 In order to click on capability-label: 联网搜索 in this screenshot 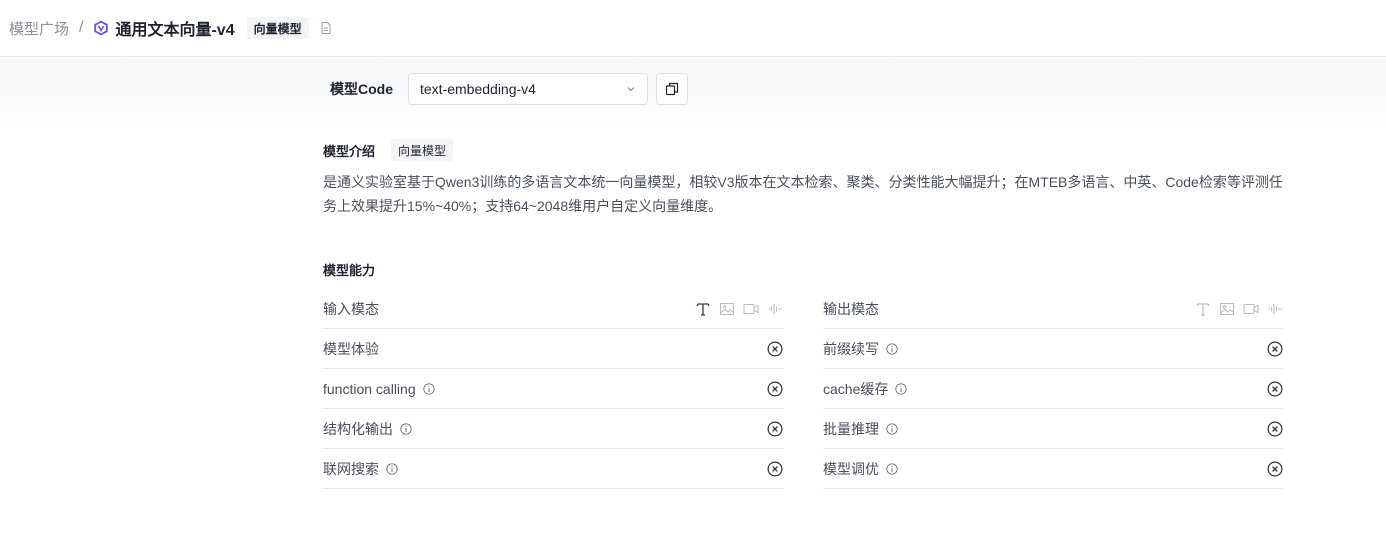, I will do `click(360, 469)`.